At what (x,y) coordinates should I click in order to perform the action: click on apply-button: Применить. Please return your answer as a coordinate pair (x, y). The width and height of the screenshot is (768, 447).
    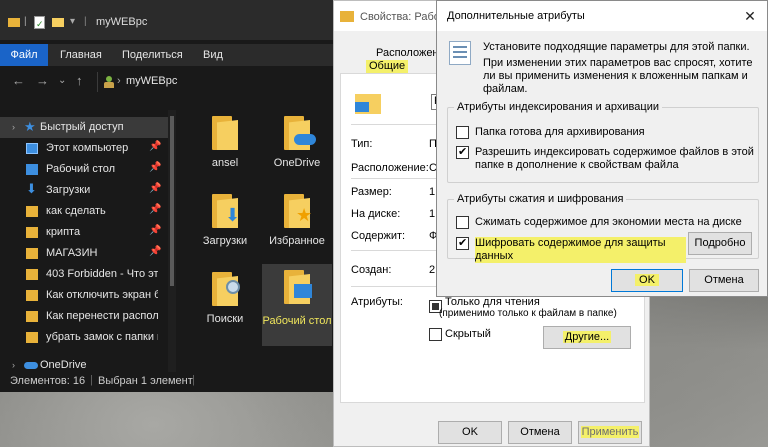
    Looking at the image, I should click on (610, 432).